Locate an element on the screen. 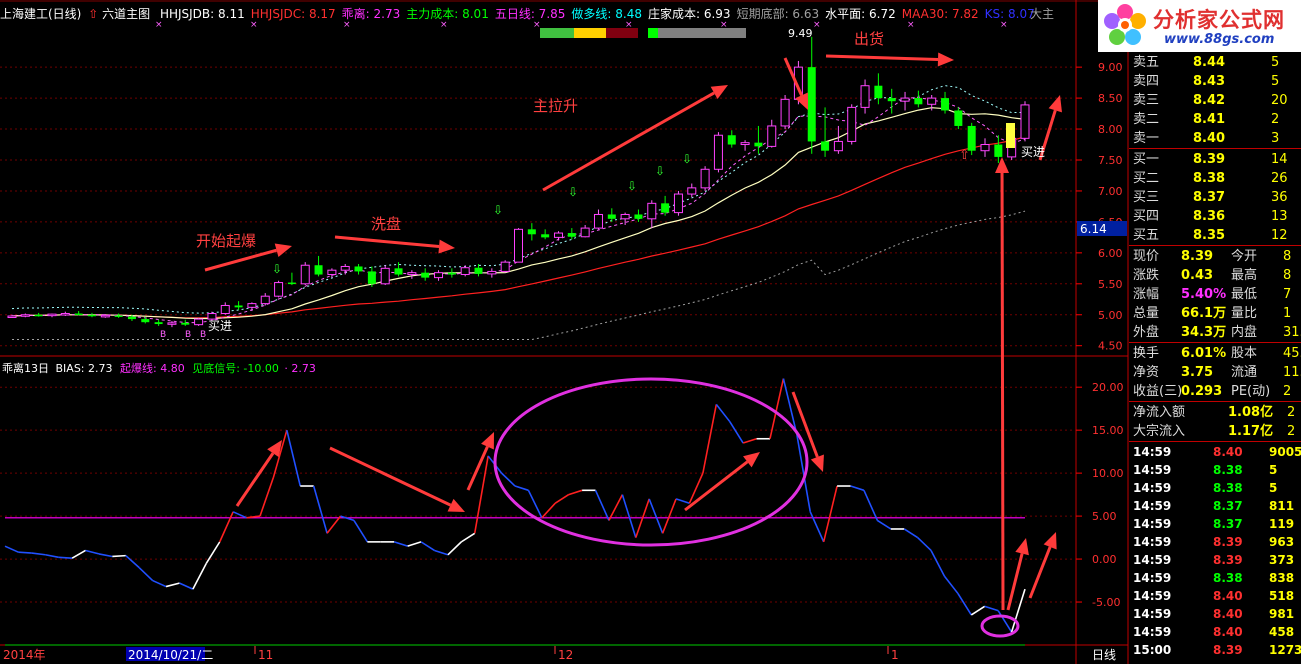  bias-title: 乖离13日 is located at coordinates (25, 368).